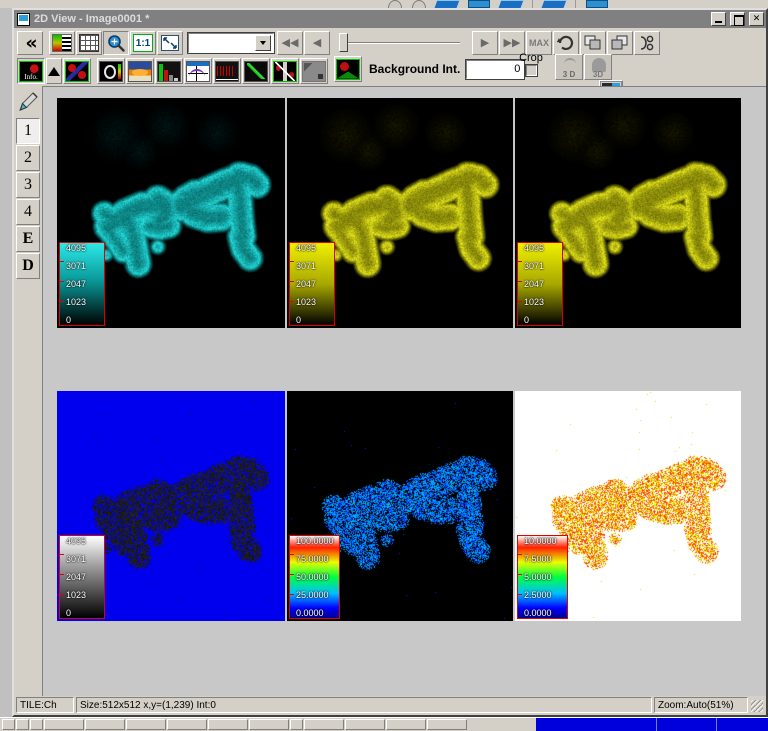 This screenshot has height=731, width=768. Describe the element at coordinates (285, 71) in the screenshot. I see `ratio-button` at that location.